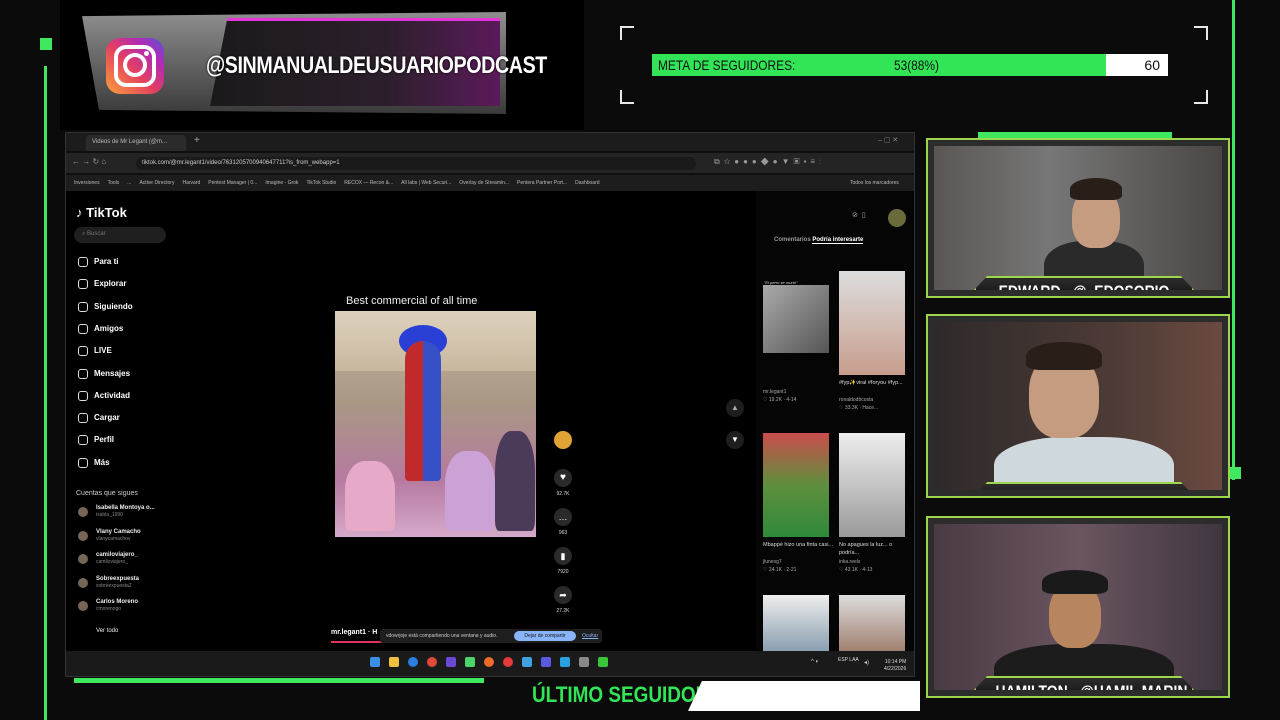 This screenshot has height=720, width=1280. I want to click on nav-item-perfil: Perfil, so click(96, 440).